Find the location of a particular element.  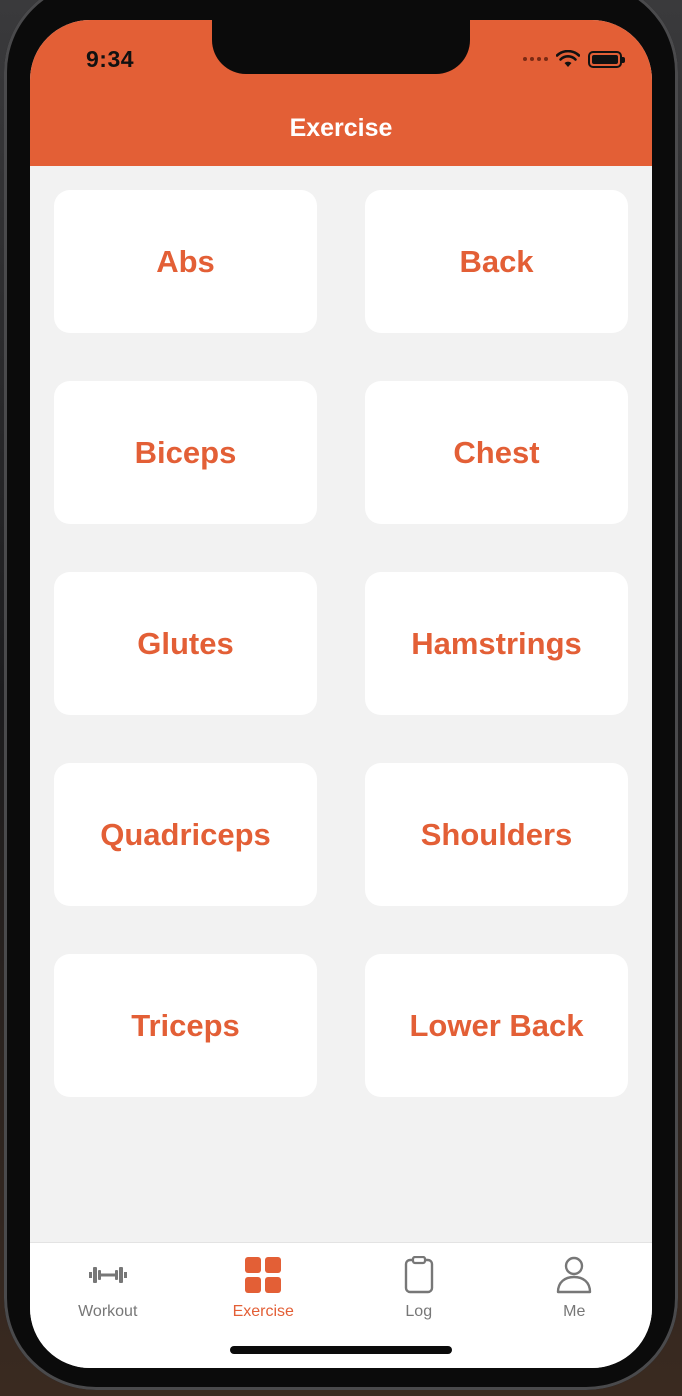

tab-label: Exercise is located at coordinates (263, 1311).